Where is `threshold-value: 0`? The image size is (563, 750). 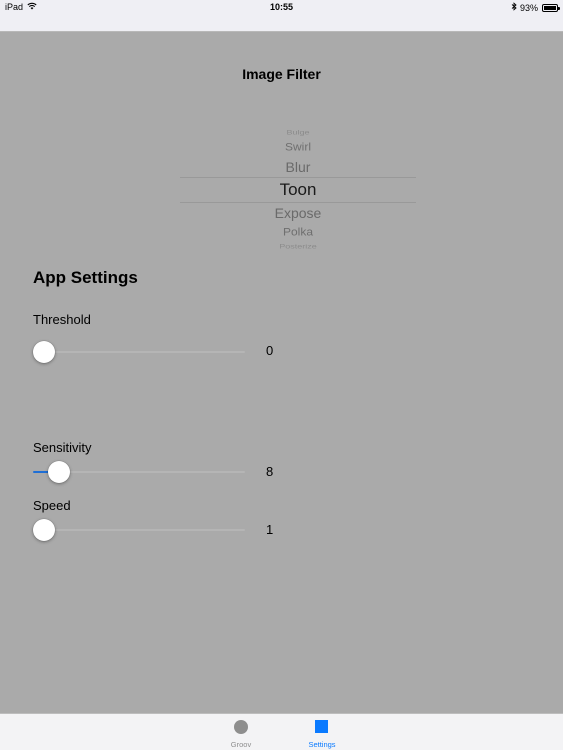 threshold-value: 0 is located at coordinates (270, 350).